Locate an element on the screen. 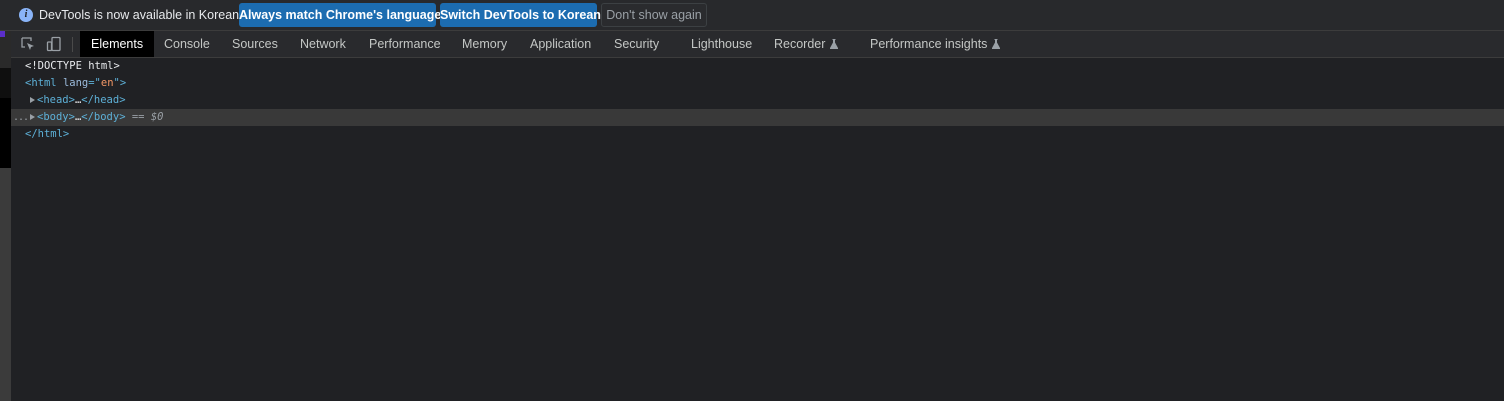  device-toolbar-icon is located at coordinates (54, 44).